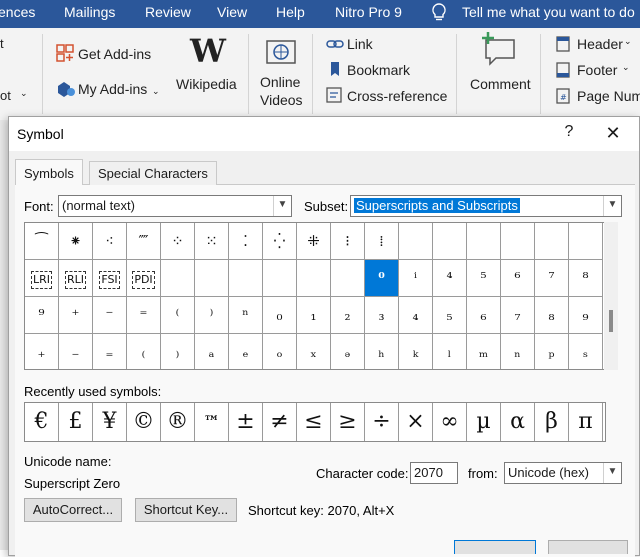 This screenshot has height=557, width=640. What do you see at coordinates (206, 84) in the screenshot?
I see `wikipedia-button: Wikipedia` at bounding box center [206, 84].